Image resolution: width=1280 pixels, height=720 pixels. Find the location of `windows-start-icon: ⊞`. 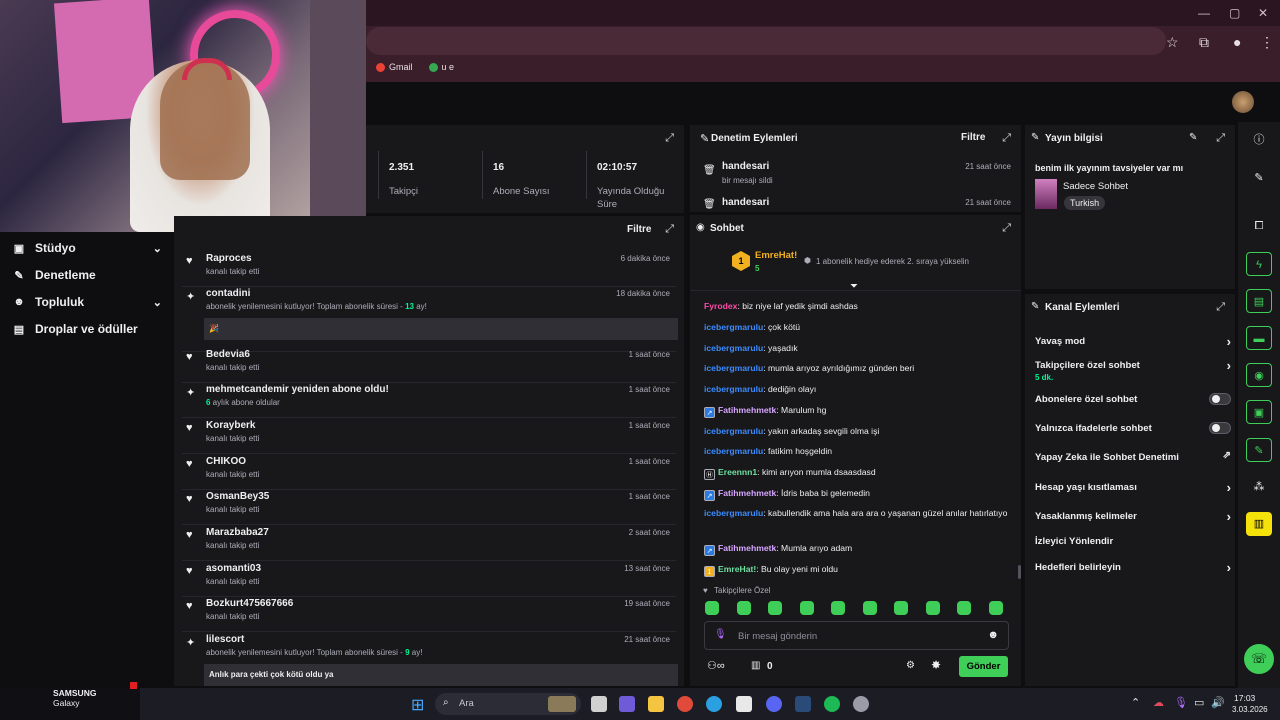

windows-start-icon: ⊞ is located at coordinates (417, 705).